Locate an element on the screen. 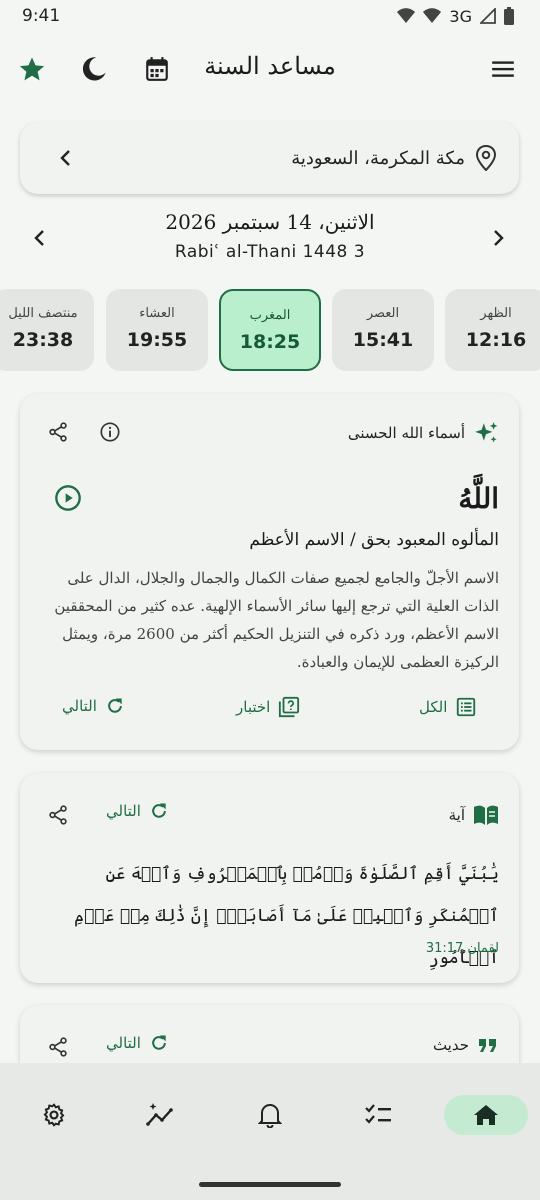 The image size is (540, 1200). nav-notifications is located at coordinates (270, 1115).